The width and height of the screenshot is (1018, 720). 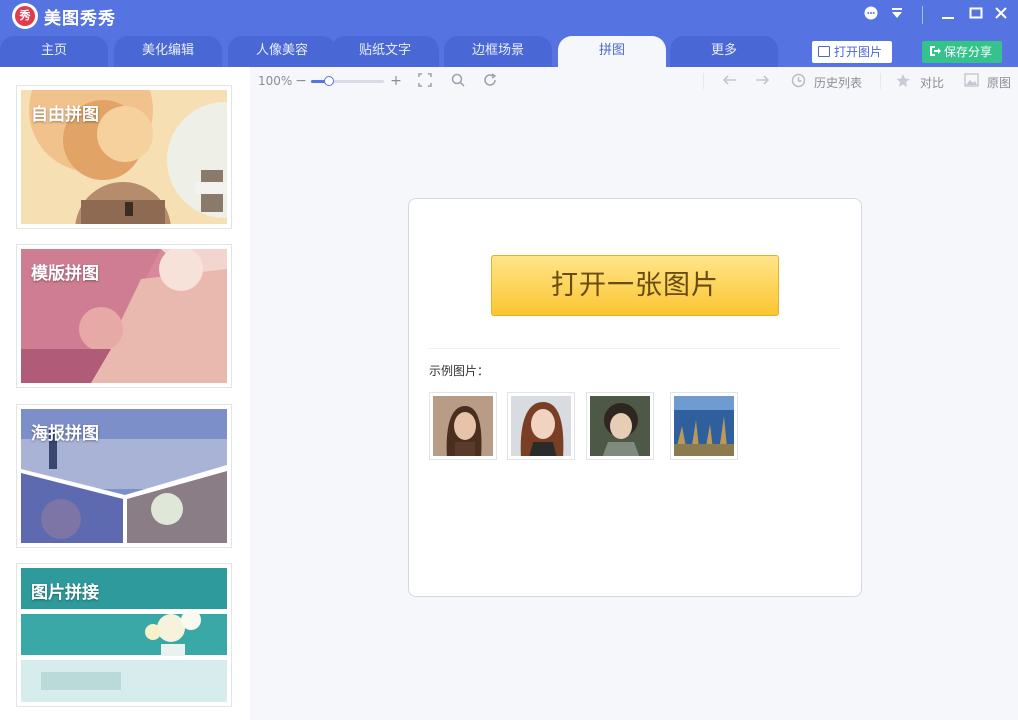 I want to click on zoom-percent: 100%, so click(x=275, y=81).